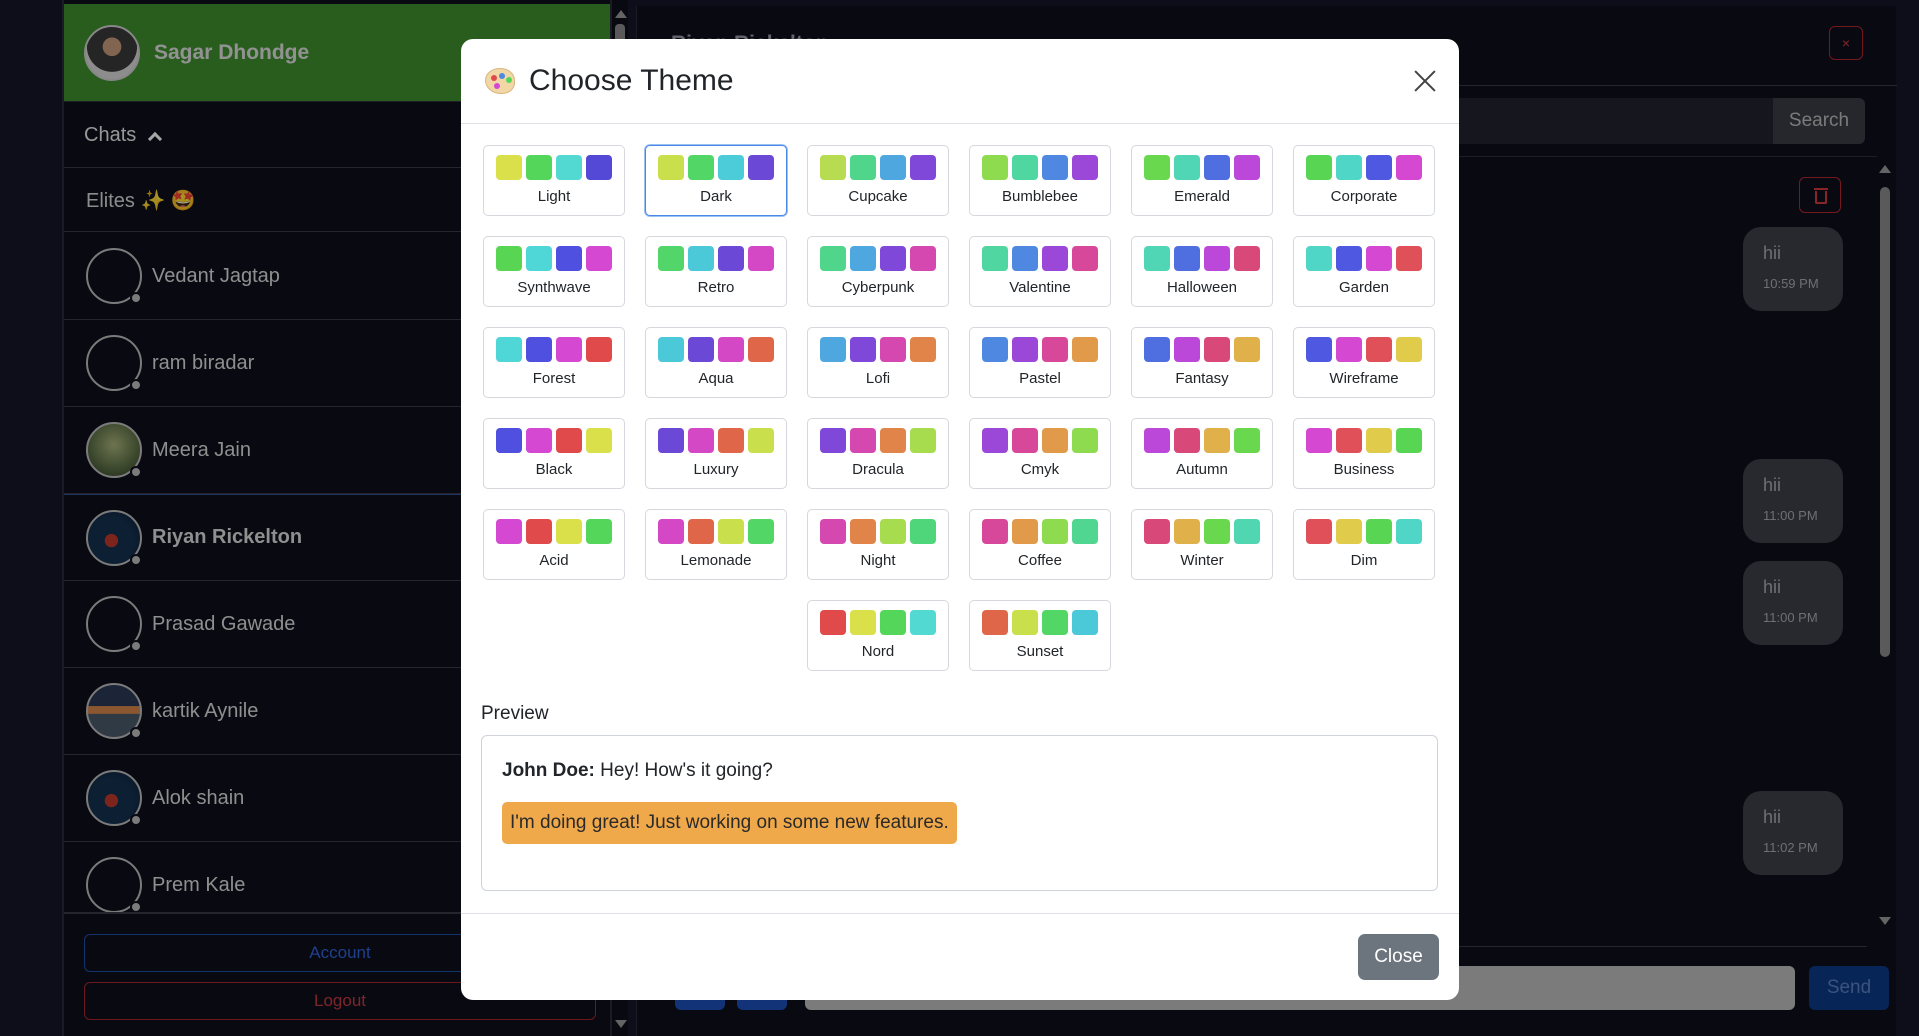 This screenshot has width=1919, height=1036. What do you see at coordinates (1202, 180) in the screenshot?
I see `theme-option-emerald: Emerald` at bounding box center [1202, 180].